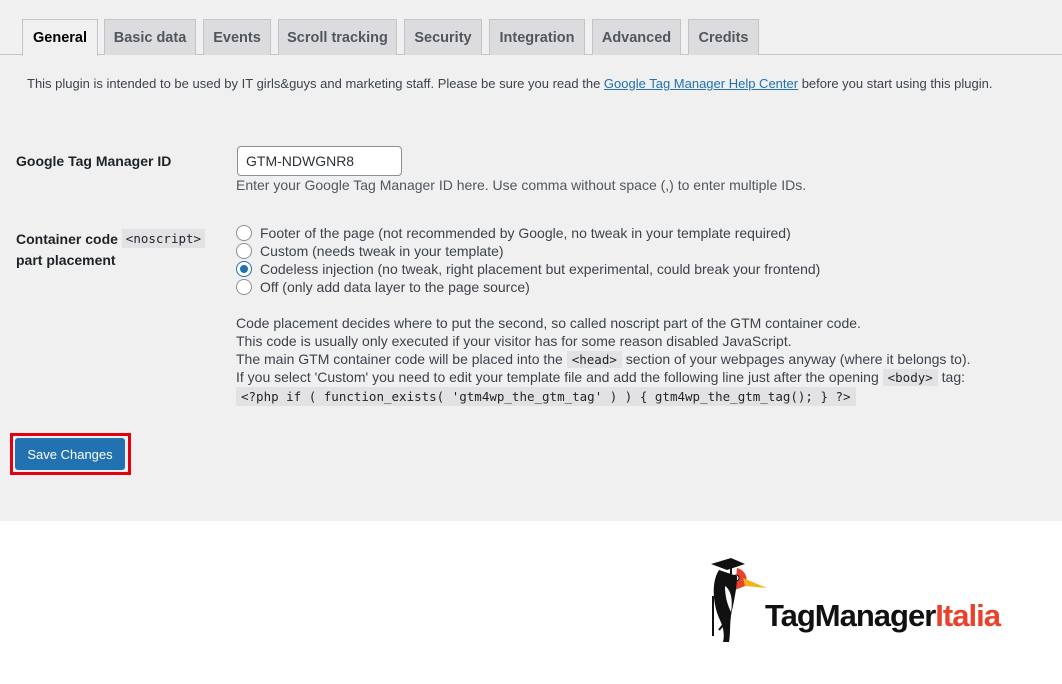 This screenshot has height=684, width=1062. Describe the element at coordinates (244, 269) in the screenshot. I see `radio-button-checked` at that location.